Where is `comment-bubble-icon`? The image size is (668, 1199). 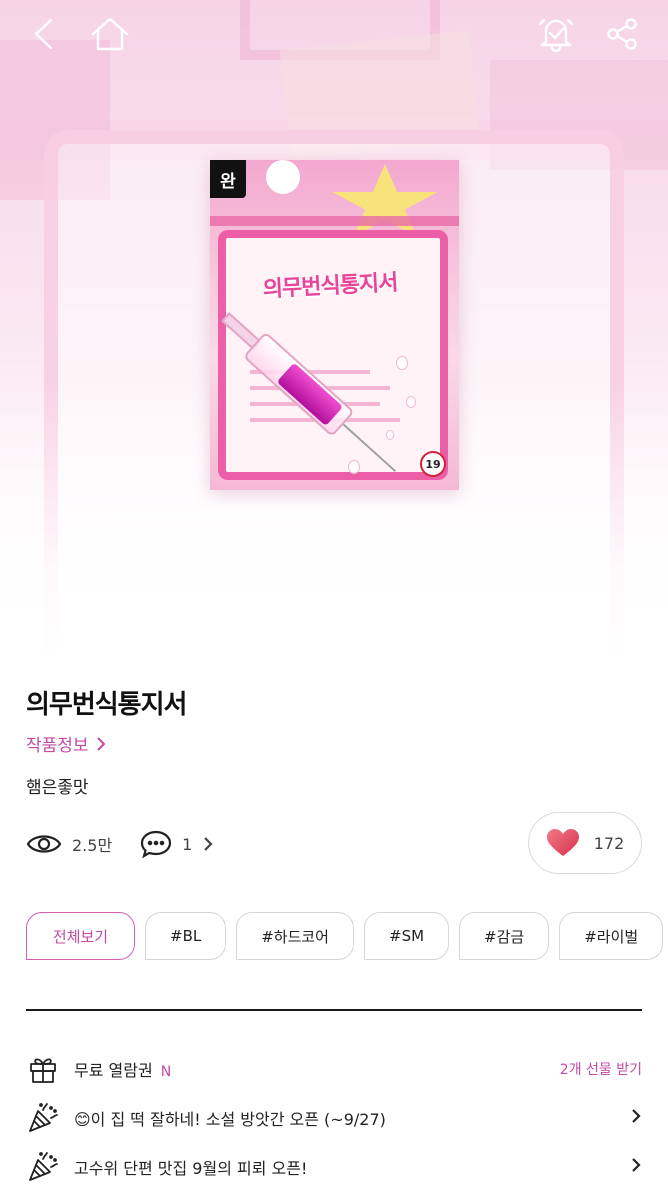 comment-bubble-icon is located at coordinates (156, 844).